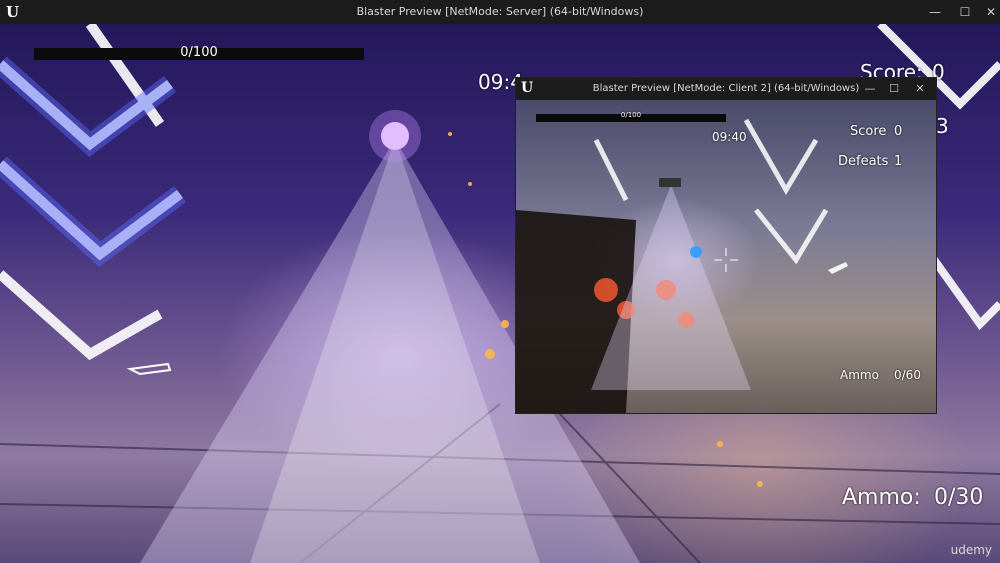  What do you see at coordinates (971, 550) in the screenshot?
I see `udemy-watermark: udemy` at bounding box center [971, 550].